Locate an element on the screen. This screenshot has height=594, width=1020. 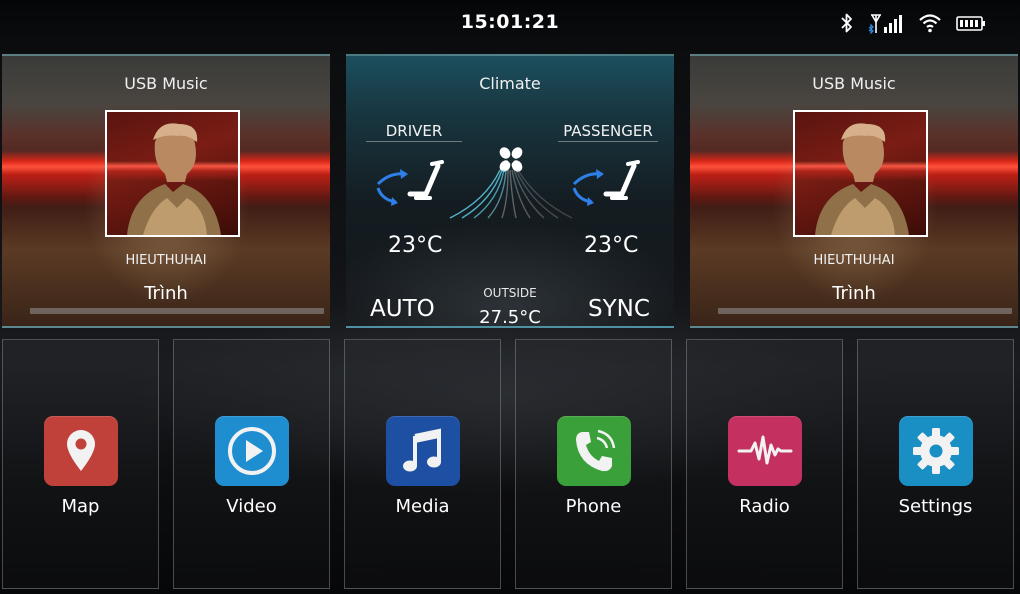
app-label: Media is located at coordinates (422, 506).